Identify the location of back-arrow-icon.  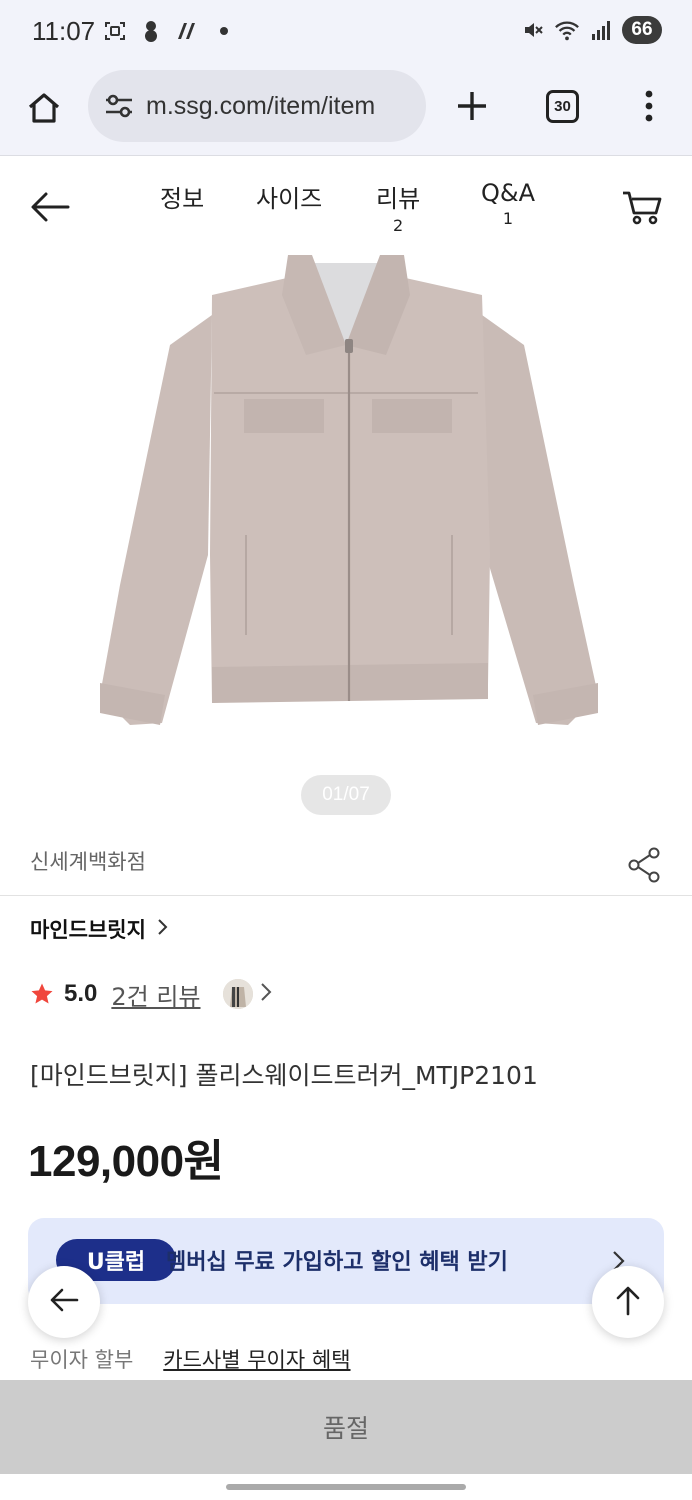
(50, 207).